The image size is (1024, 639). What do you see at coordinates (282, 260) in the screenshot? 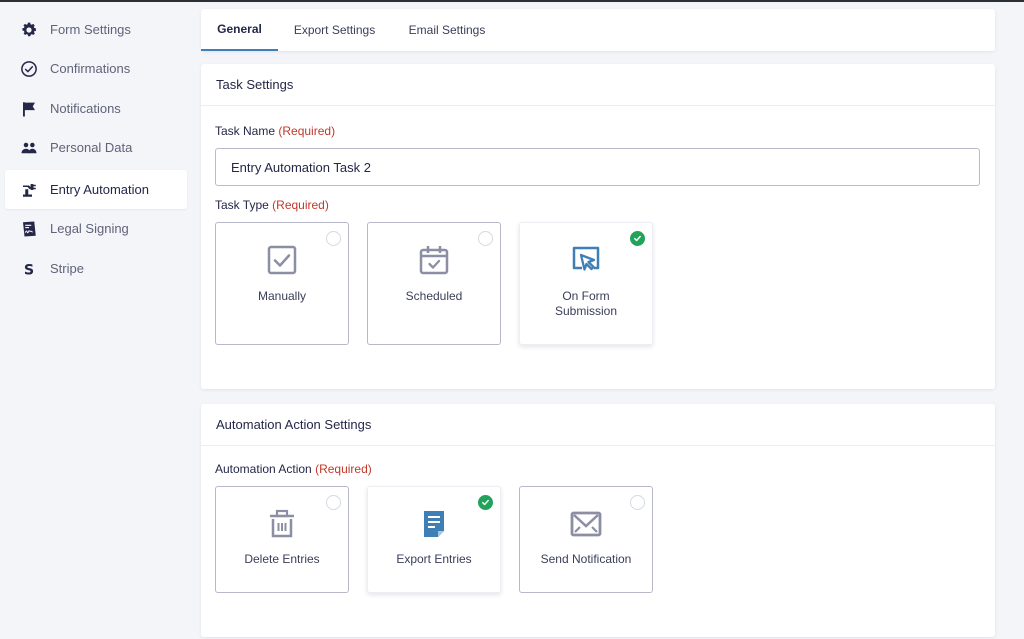
I see `checkbox-icon` at bounding box center [282, 260].